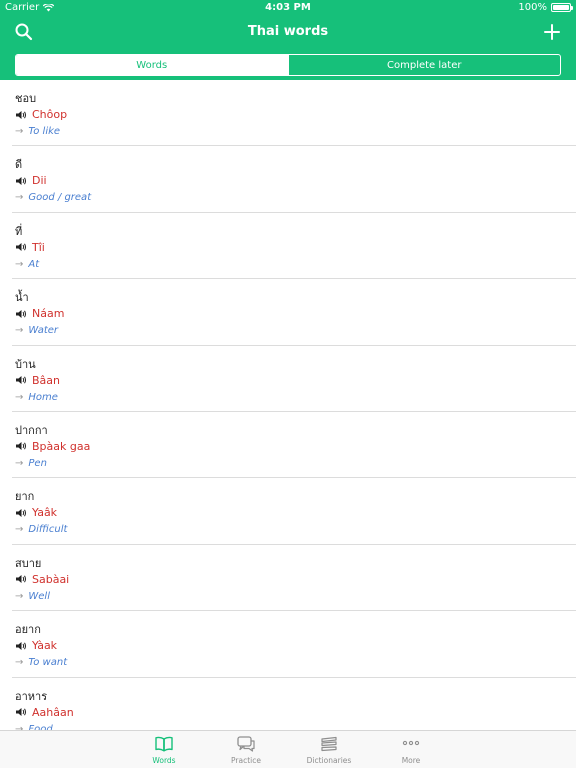 The width and height of the screenshot is (576, 768). What do you see at coordinates (164, 744) in the screenshot?
I see `book-icon` at bounding box center [164, 744].